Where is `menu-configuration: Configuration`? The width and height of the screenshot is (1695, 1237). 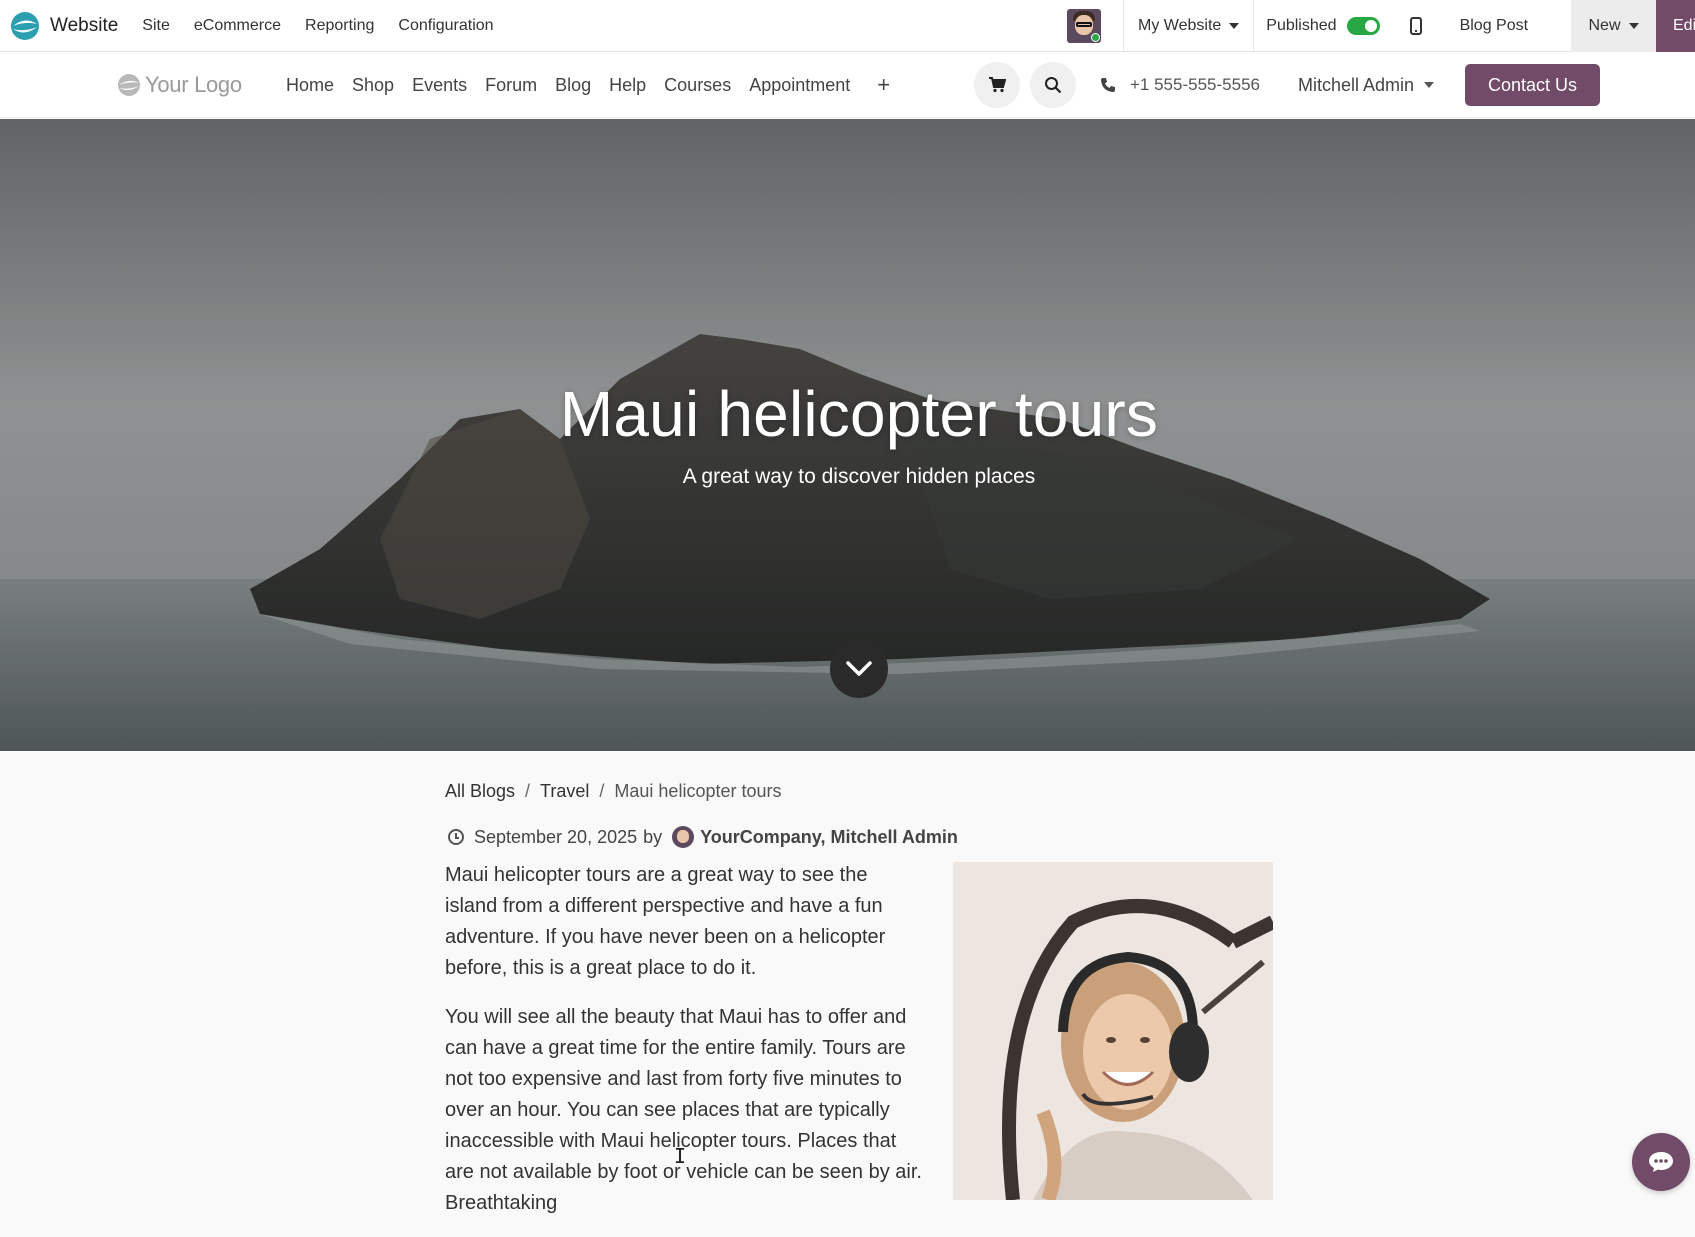 menu-configuration: Configuration is located at coordinates (445, 26).